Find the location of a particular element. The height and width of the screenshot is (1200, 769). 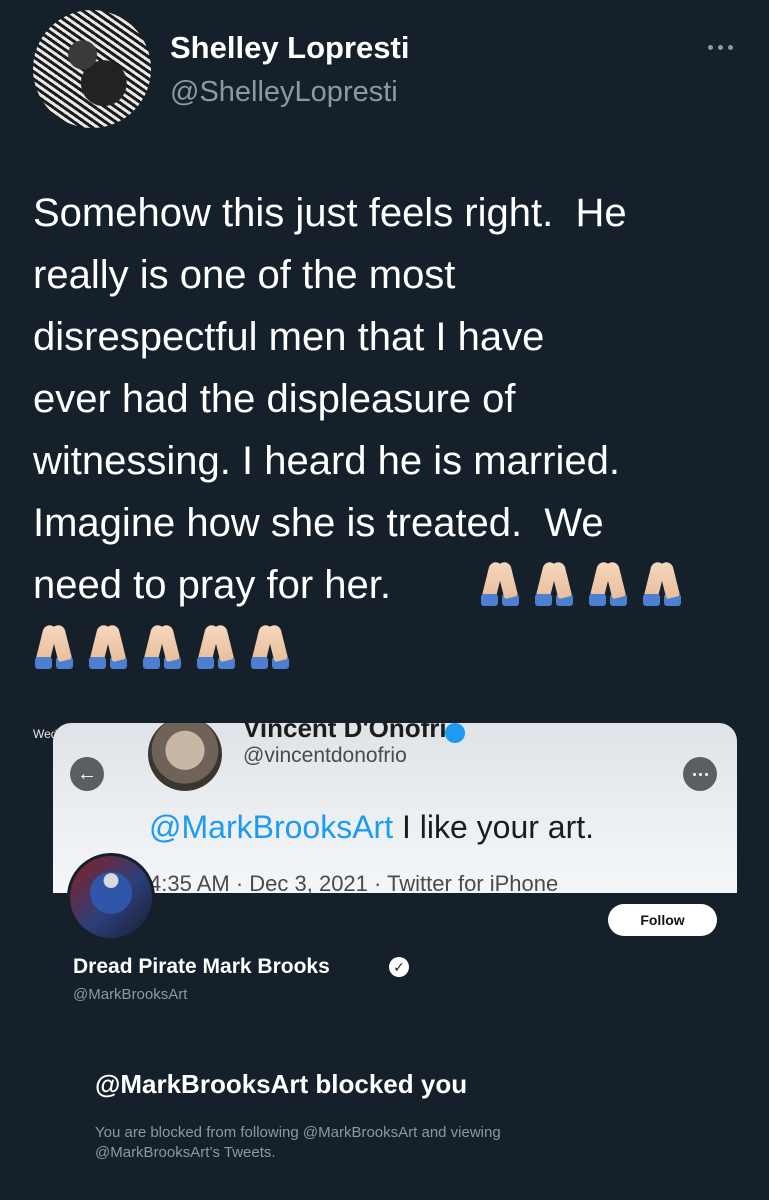

profile-avatar is located at coordinates (111, 897).